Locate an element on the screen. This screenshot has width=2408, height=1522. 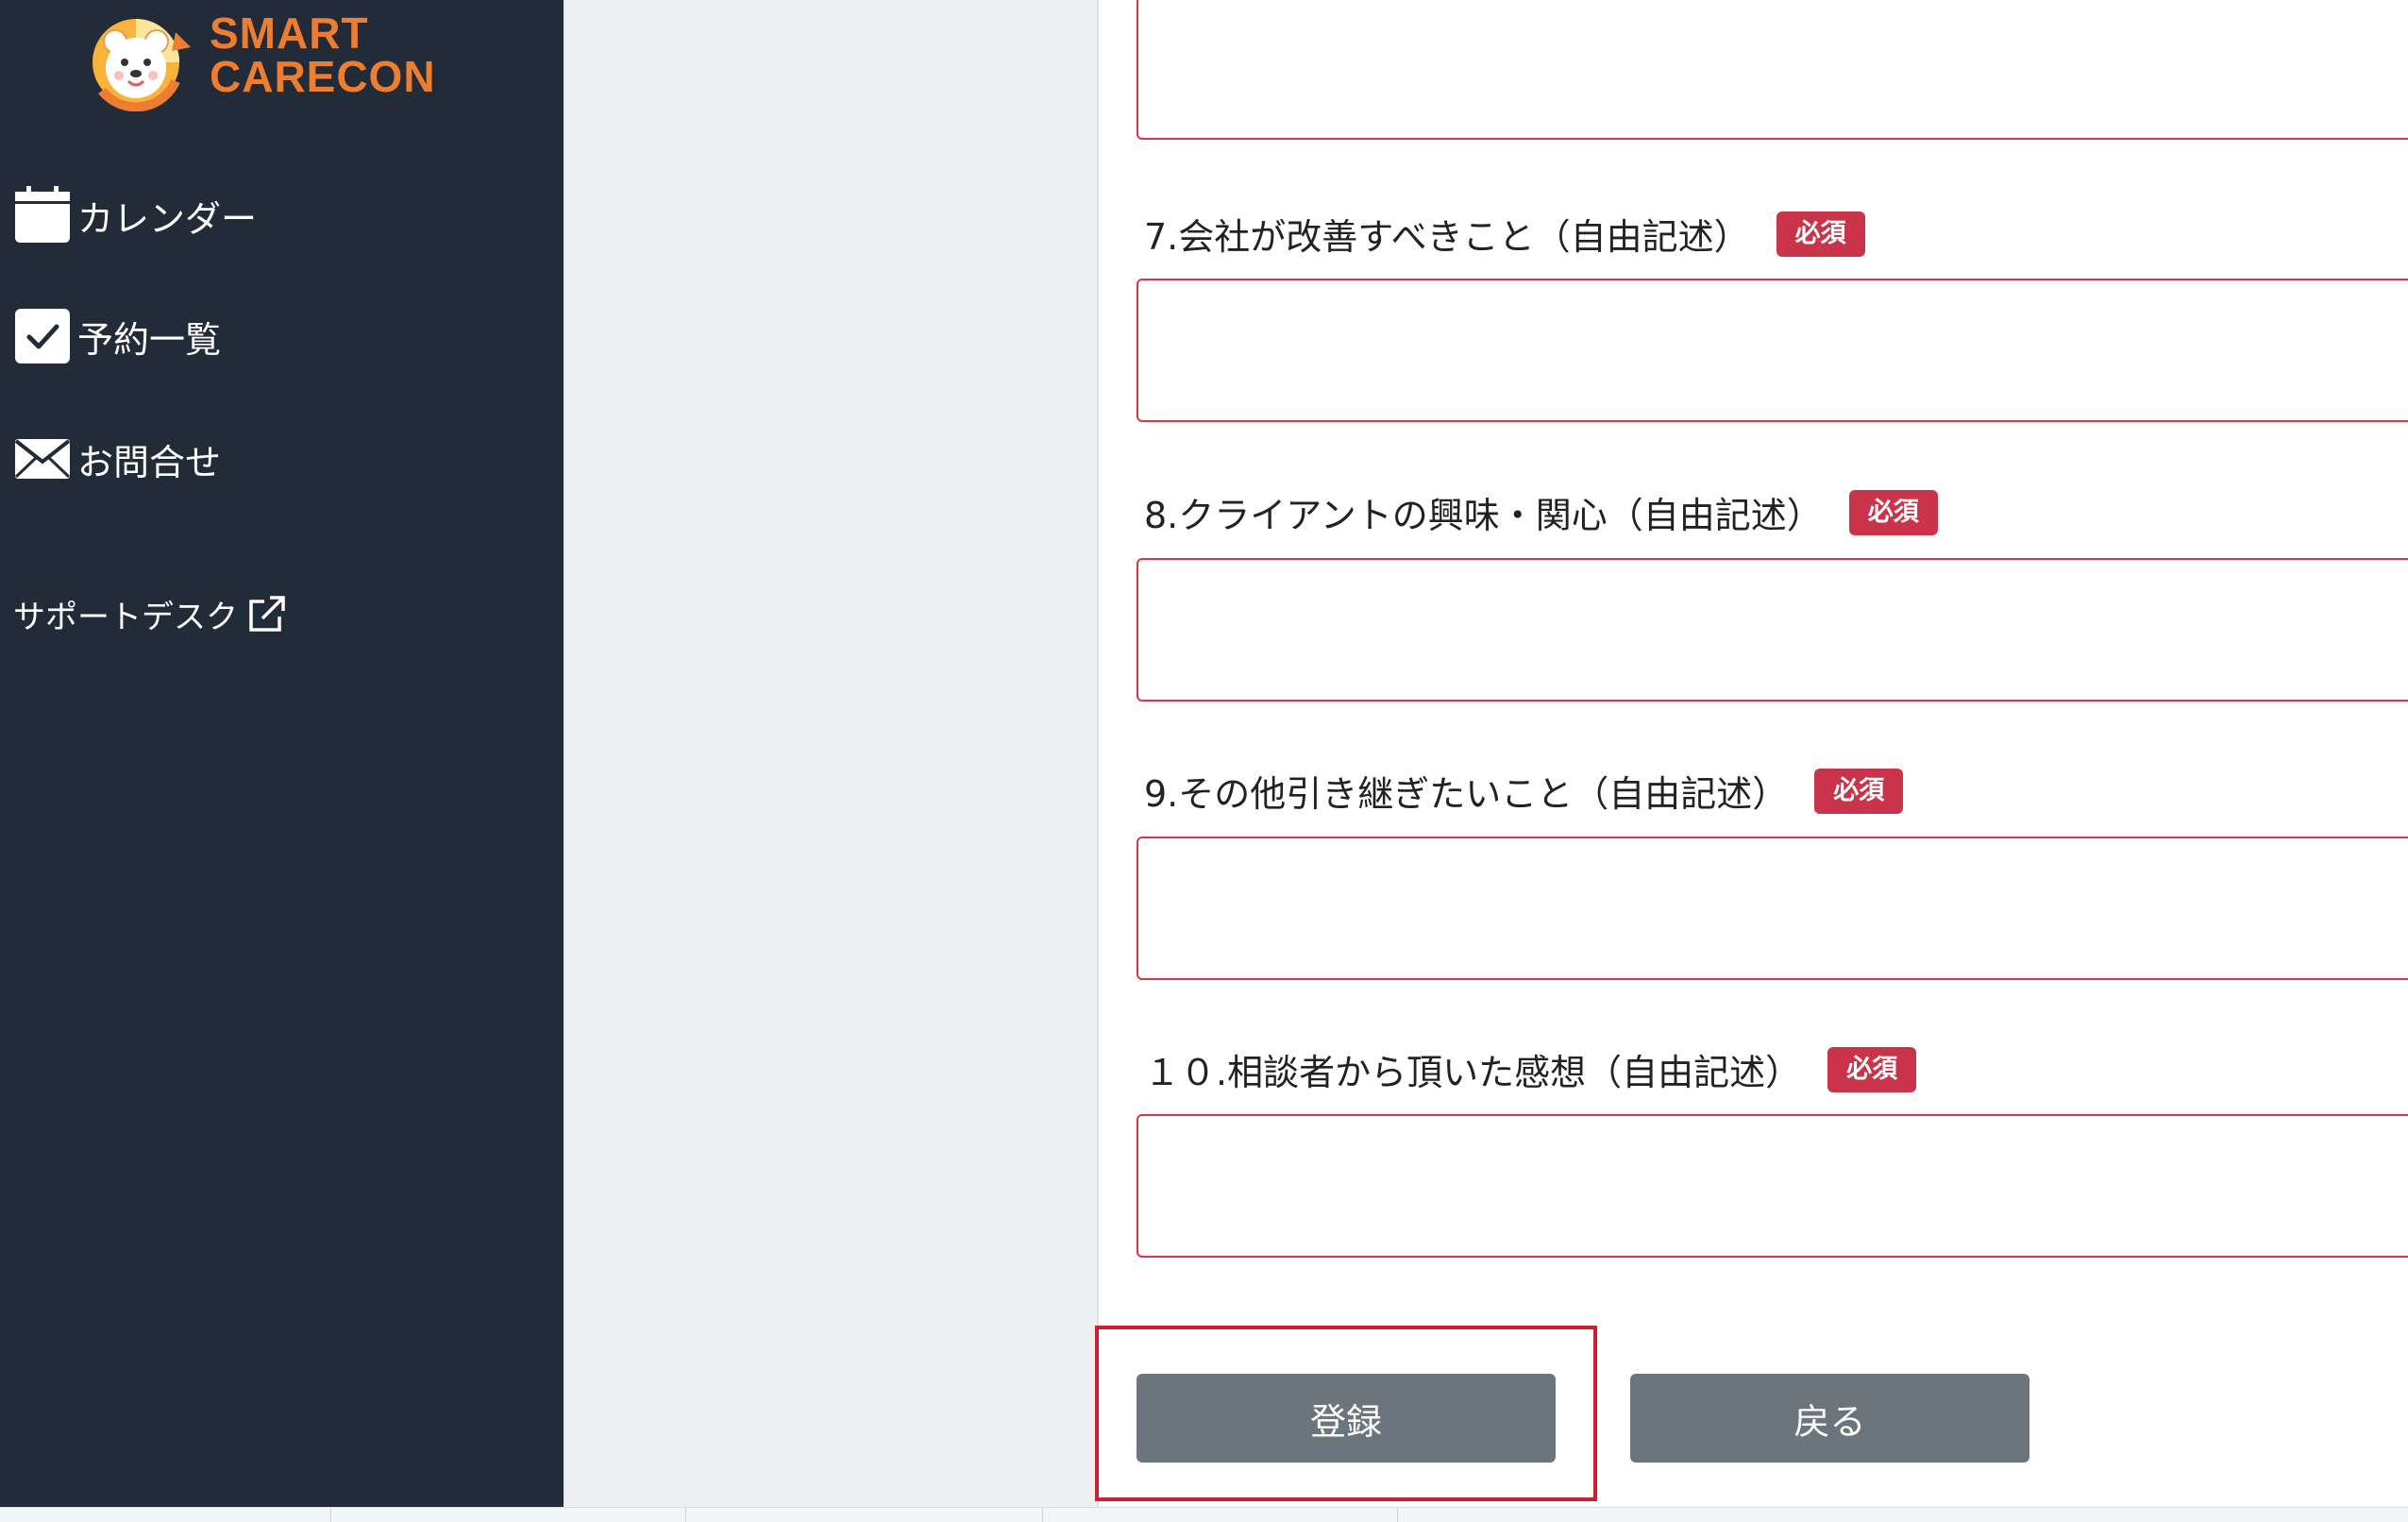
brand-line-1: SMART is located at coordinates (289, 33).